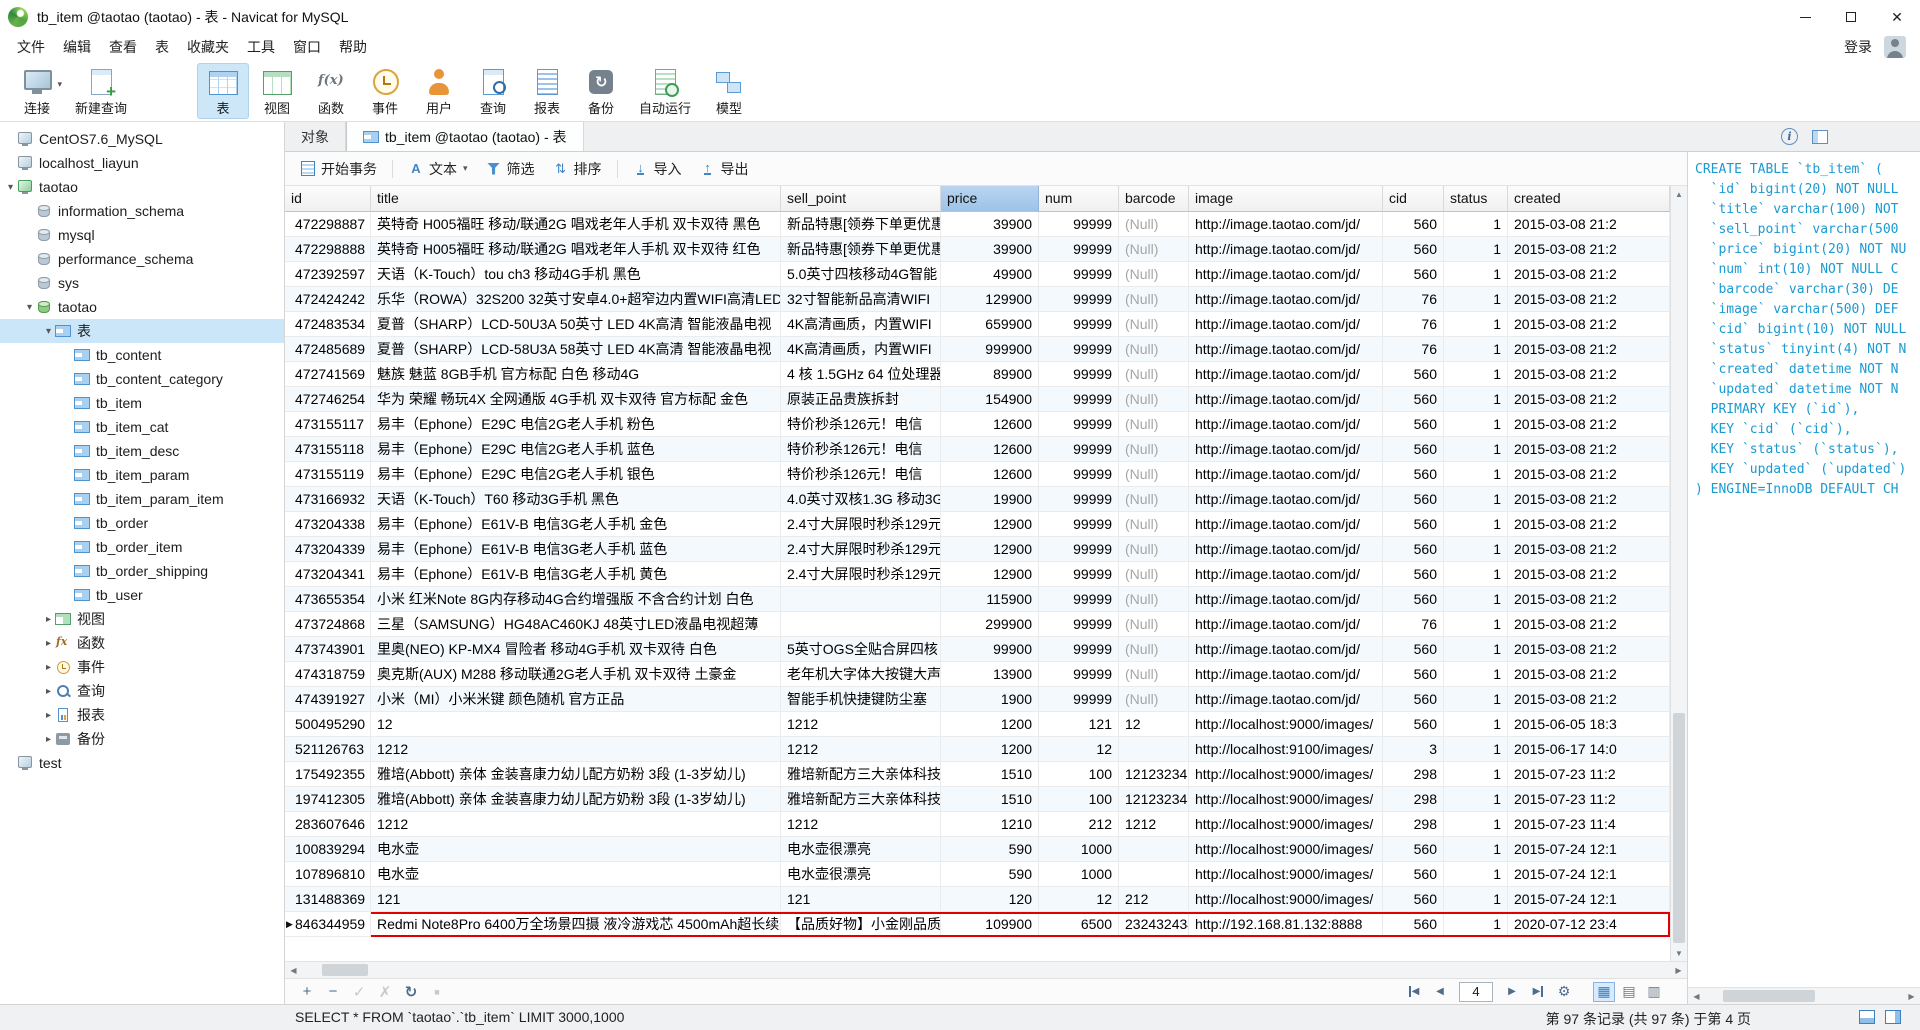 The image size is (1920, 1030). What do you see at coordinates (1589, 874) in the screenshot?
I see `cell-created: 2015-07-24 12:1` at bounding box center [1589, 874].